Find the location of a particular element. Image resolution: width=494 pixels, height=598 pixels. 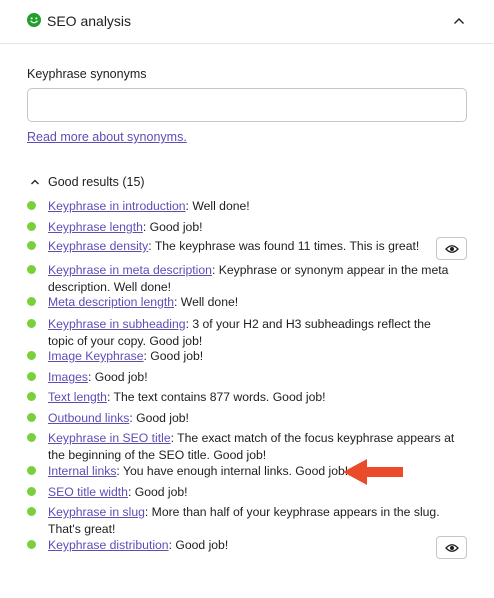

result-link: Keyphrase in slug is located at coordinates (96, 512).